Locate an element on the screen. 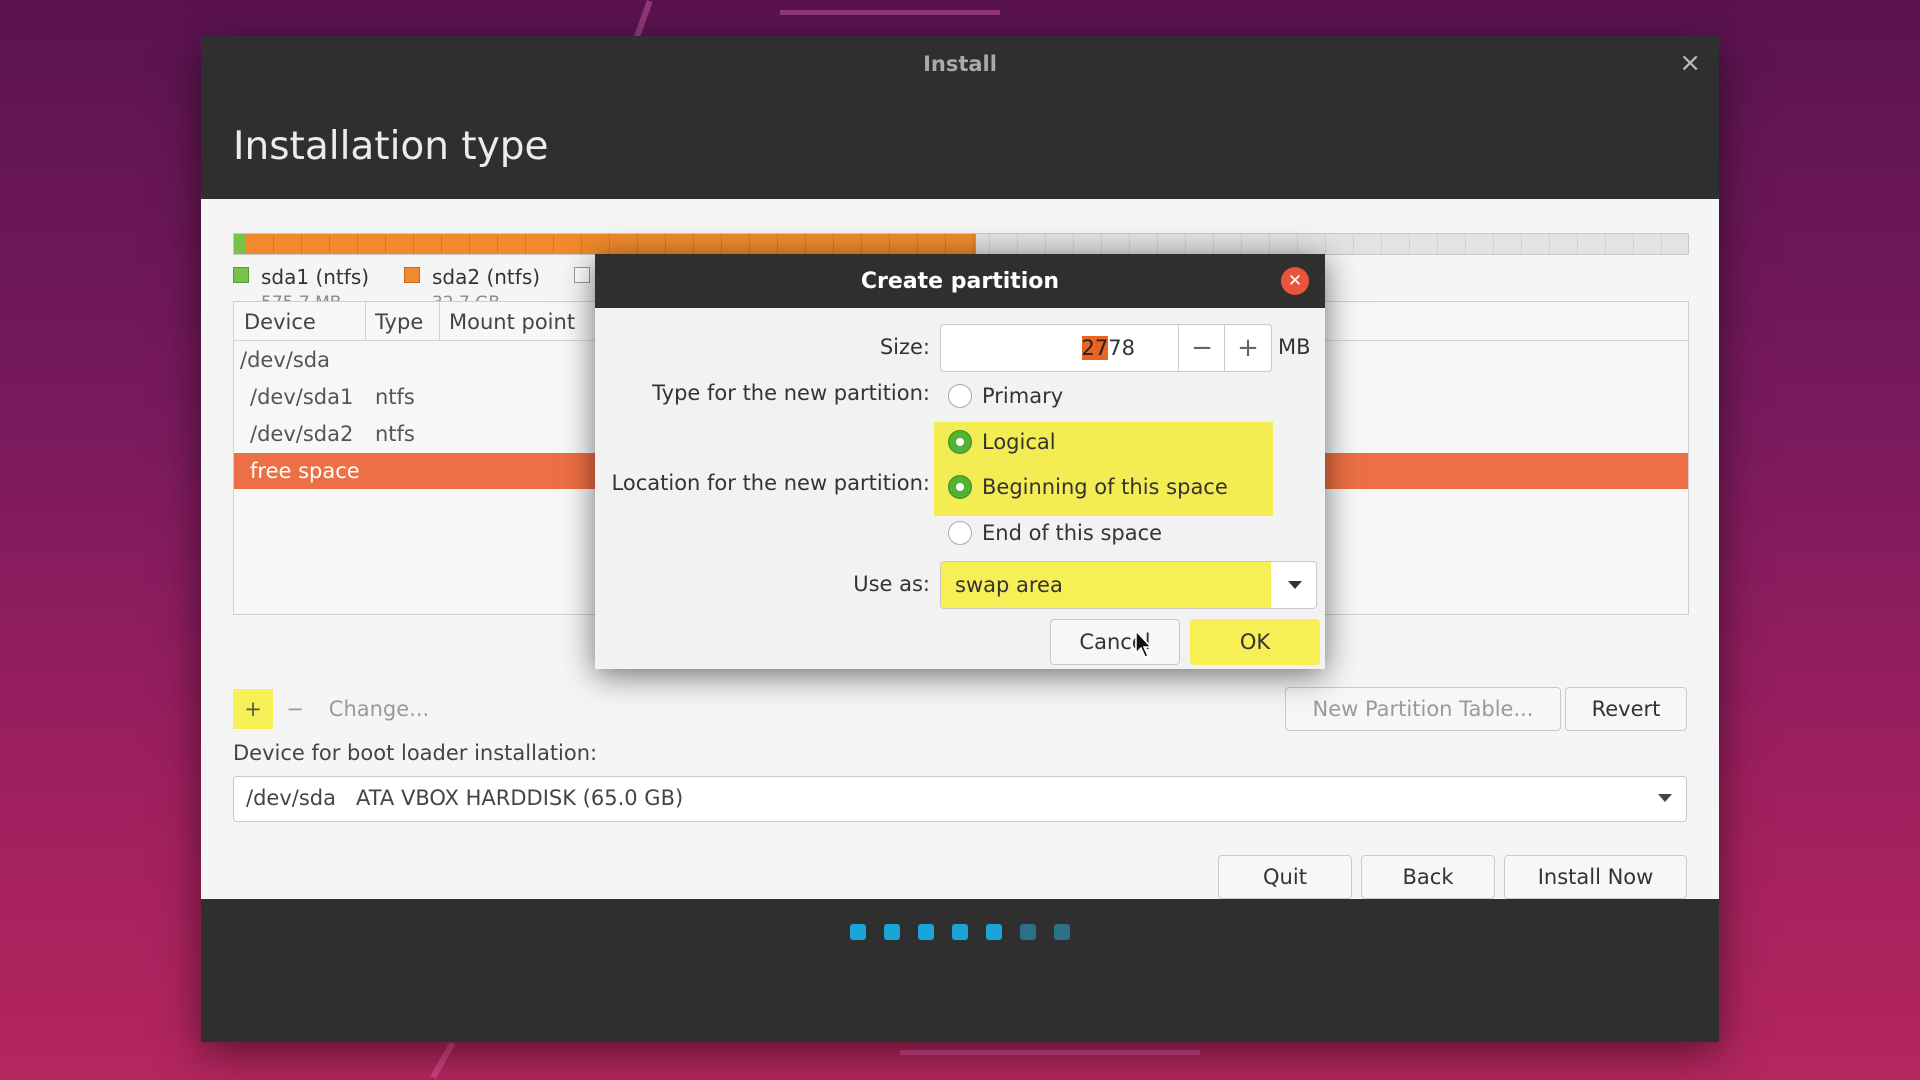 This screenshot has height=1080, width=1920. size-unit: MB is located at coordinates (1294, 347).